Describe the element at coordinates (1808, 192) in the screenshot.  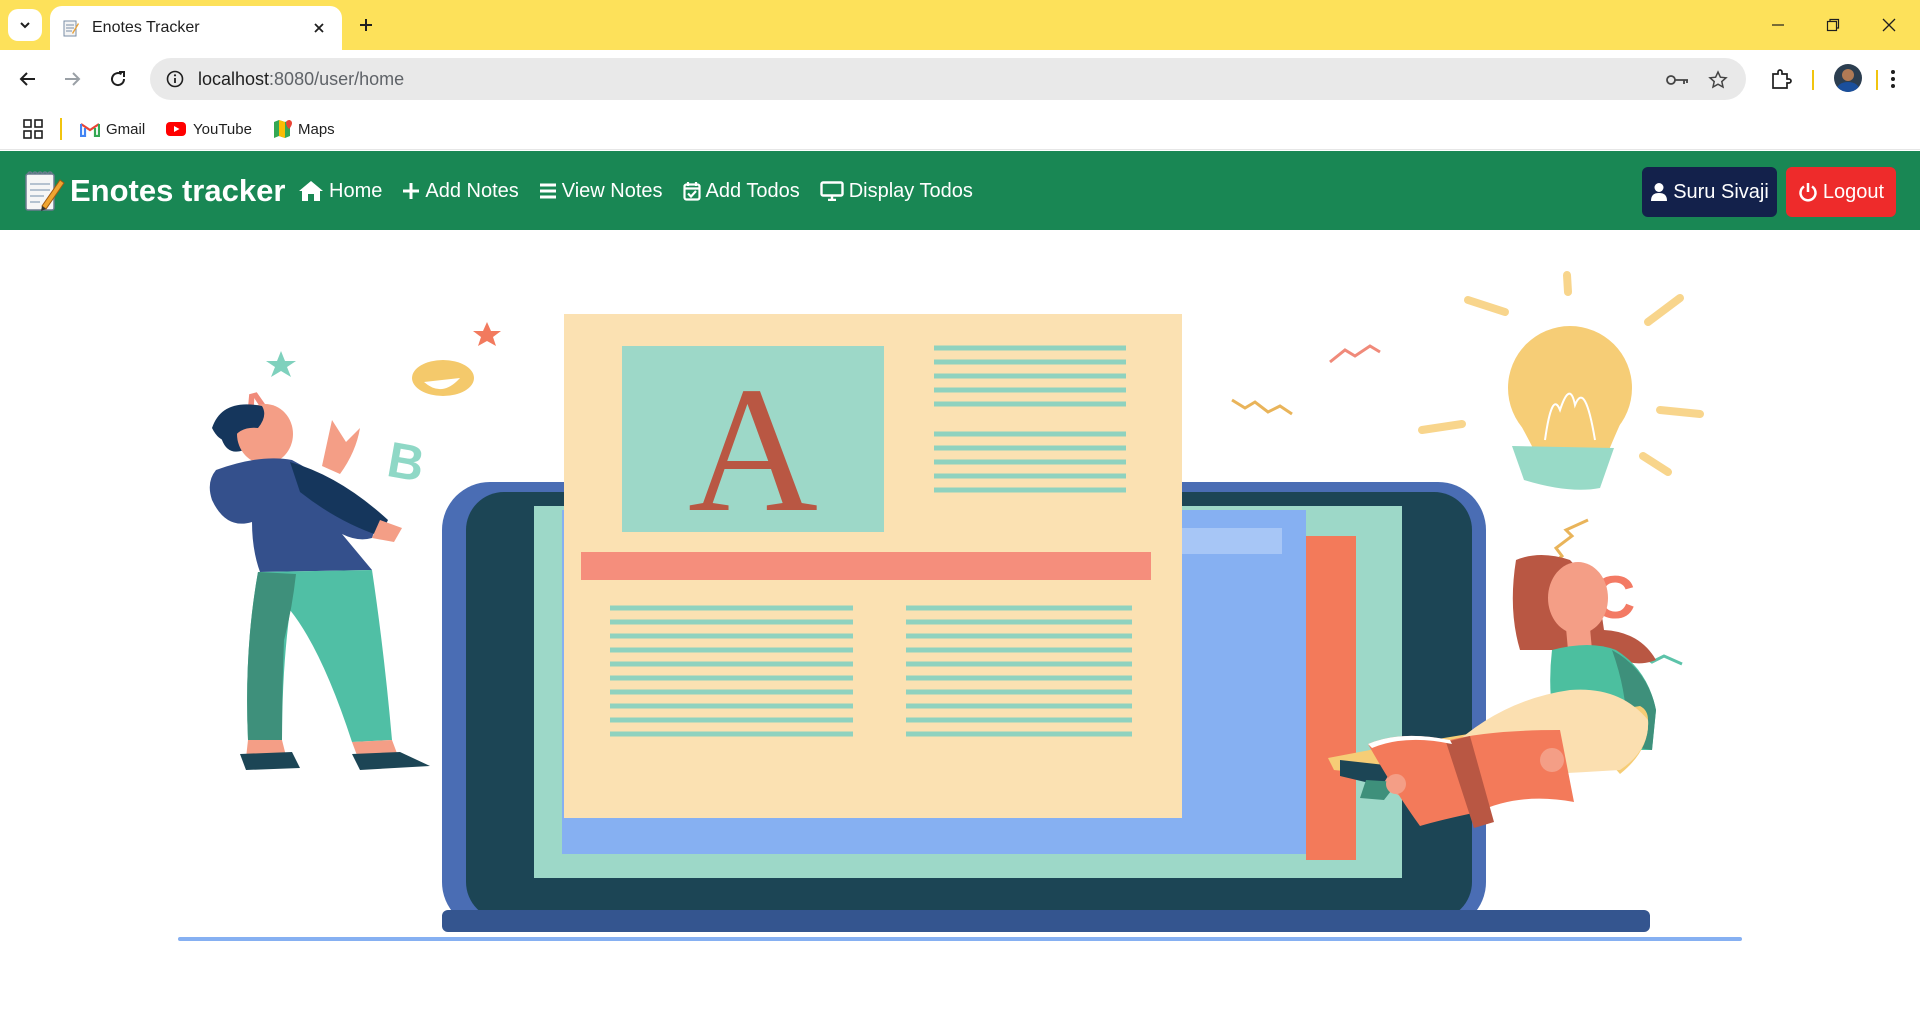
I see `power-icon` at that location.